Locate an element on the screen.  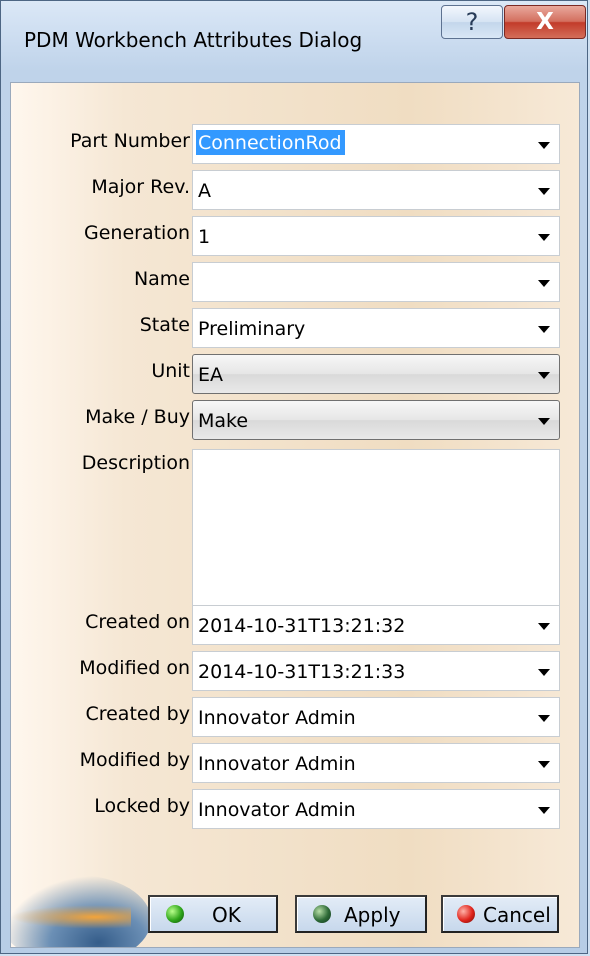
dark-green-dot-icon is located at coordinates (322, 914).